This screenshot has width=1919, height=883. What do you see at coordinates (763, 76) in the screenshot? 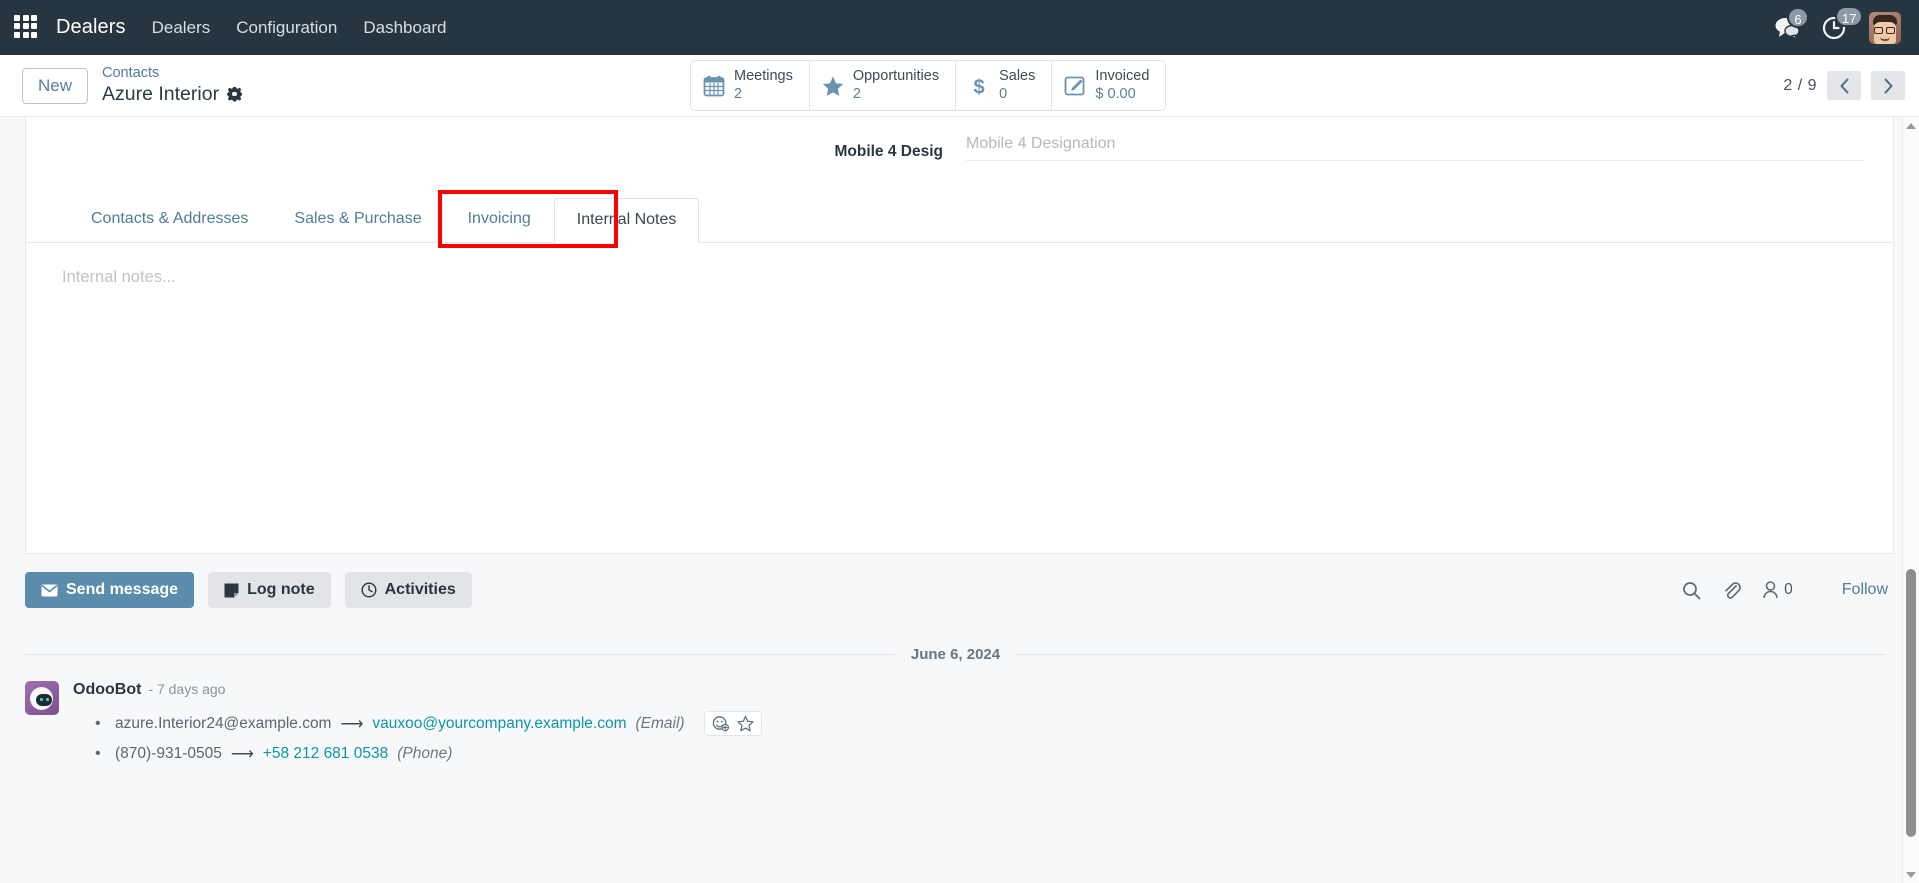
I see `stat-label-meetings: Meetings` at bounding box center [763, 76].